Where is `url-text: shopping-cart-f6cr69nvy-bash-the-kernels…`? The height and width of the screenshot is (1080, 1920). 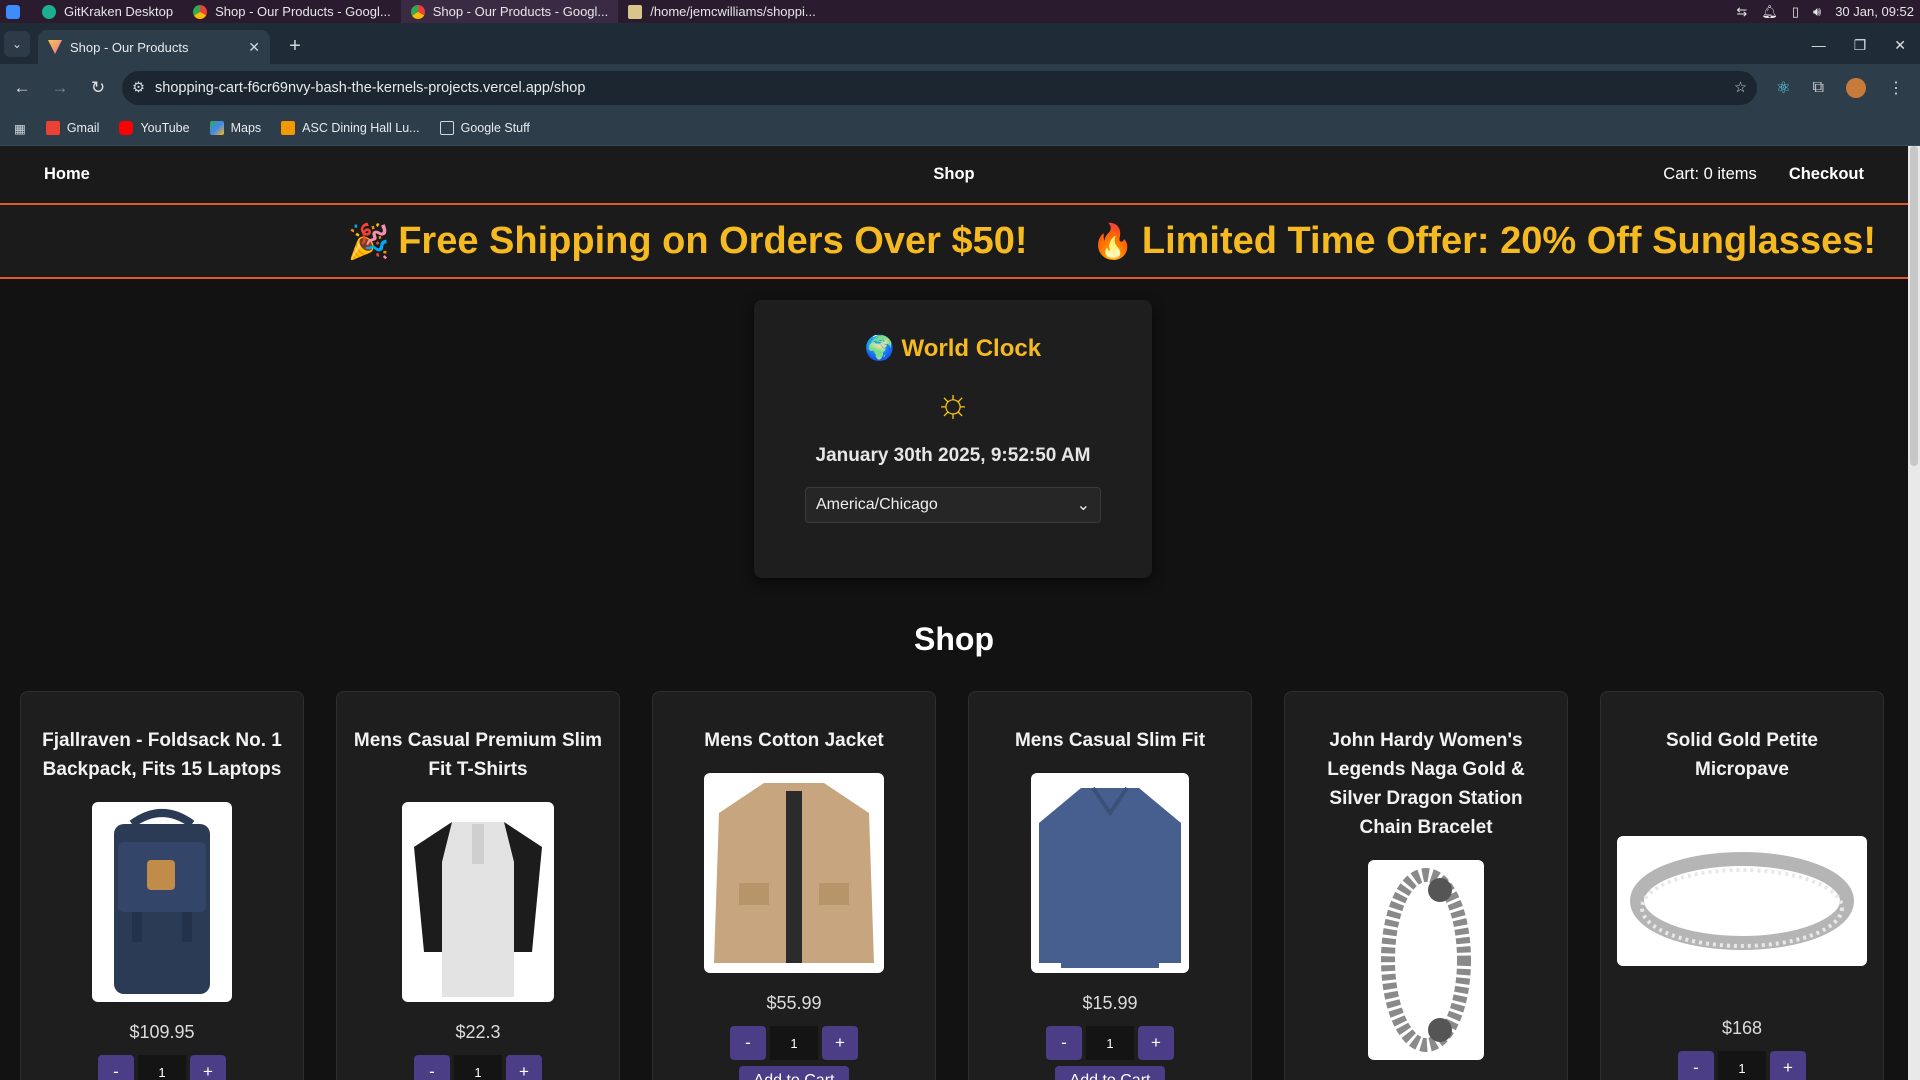
url-text: shopping-cart-f6cr69nvy-bash-the-kernels… is located at coordinates (939, 88).